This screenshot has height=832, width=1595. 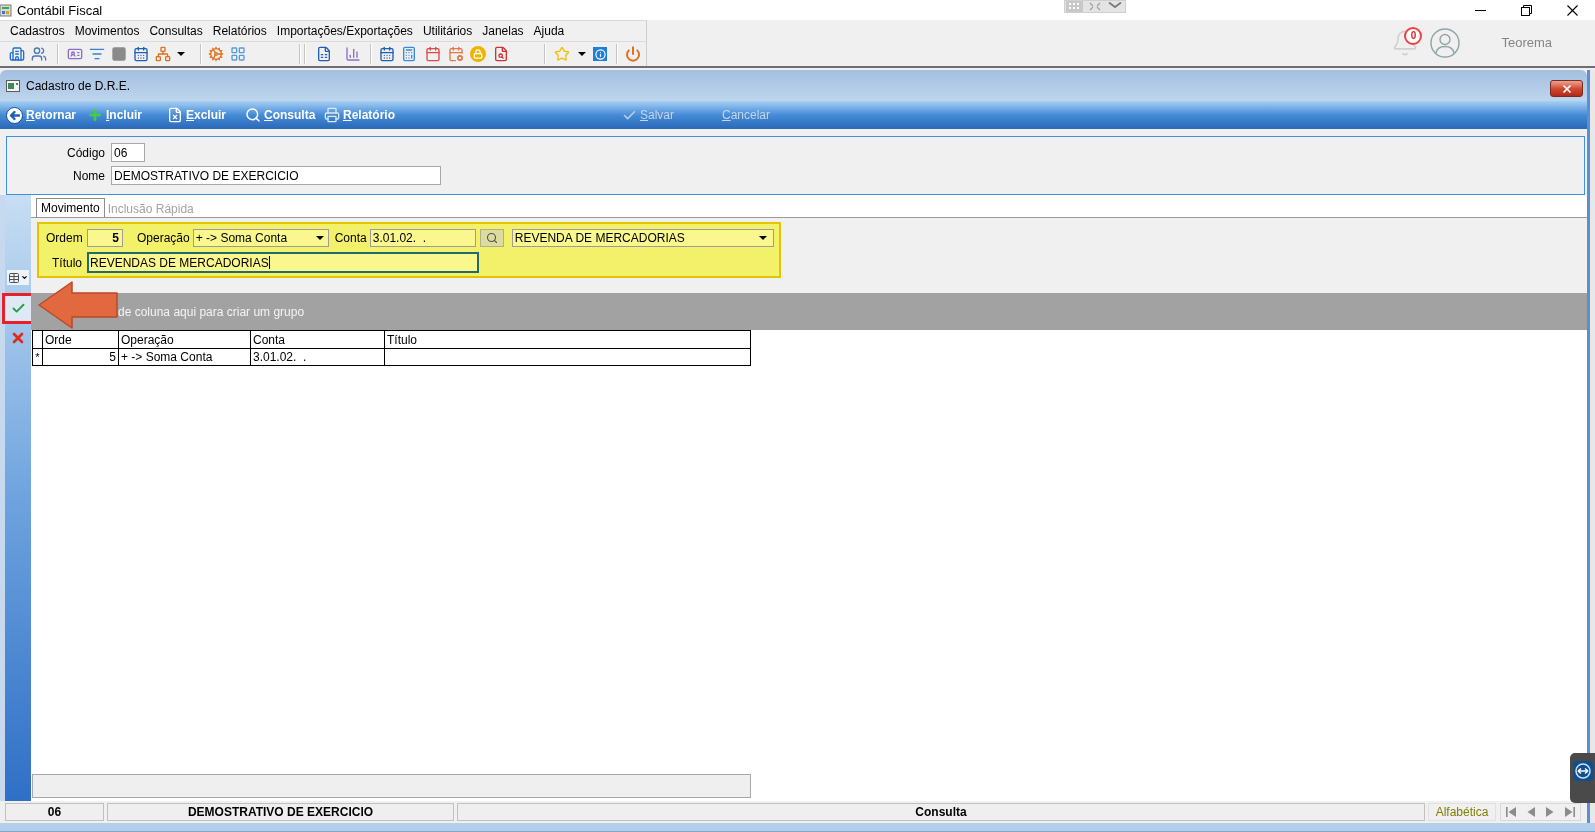 What do you see at coordinates (78, 86) in the screenshot?
I see `form-window-title: Cadastro de D.R.E.` at bounding box center [78, 86].